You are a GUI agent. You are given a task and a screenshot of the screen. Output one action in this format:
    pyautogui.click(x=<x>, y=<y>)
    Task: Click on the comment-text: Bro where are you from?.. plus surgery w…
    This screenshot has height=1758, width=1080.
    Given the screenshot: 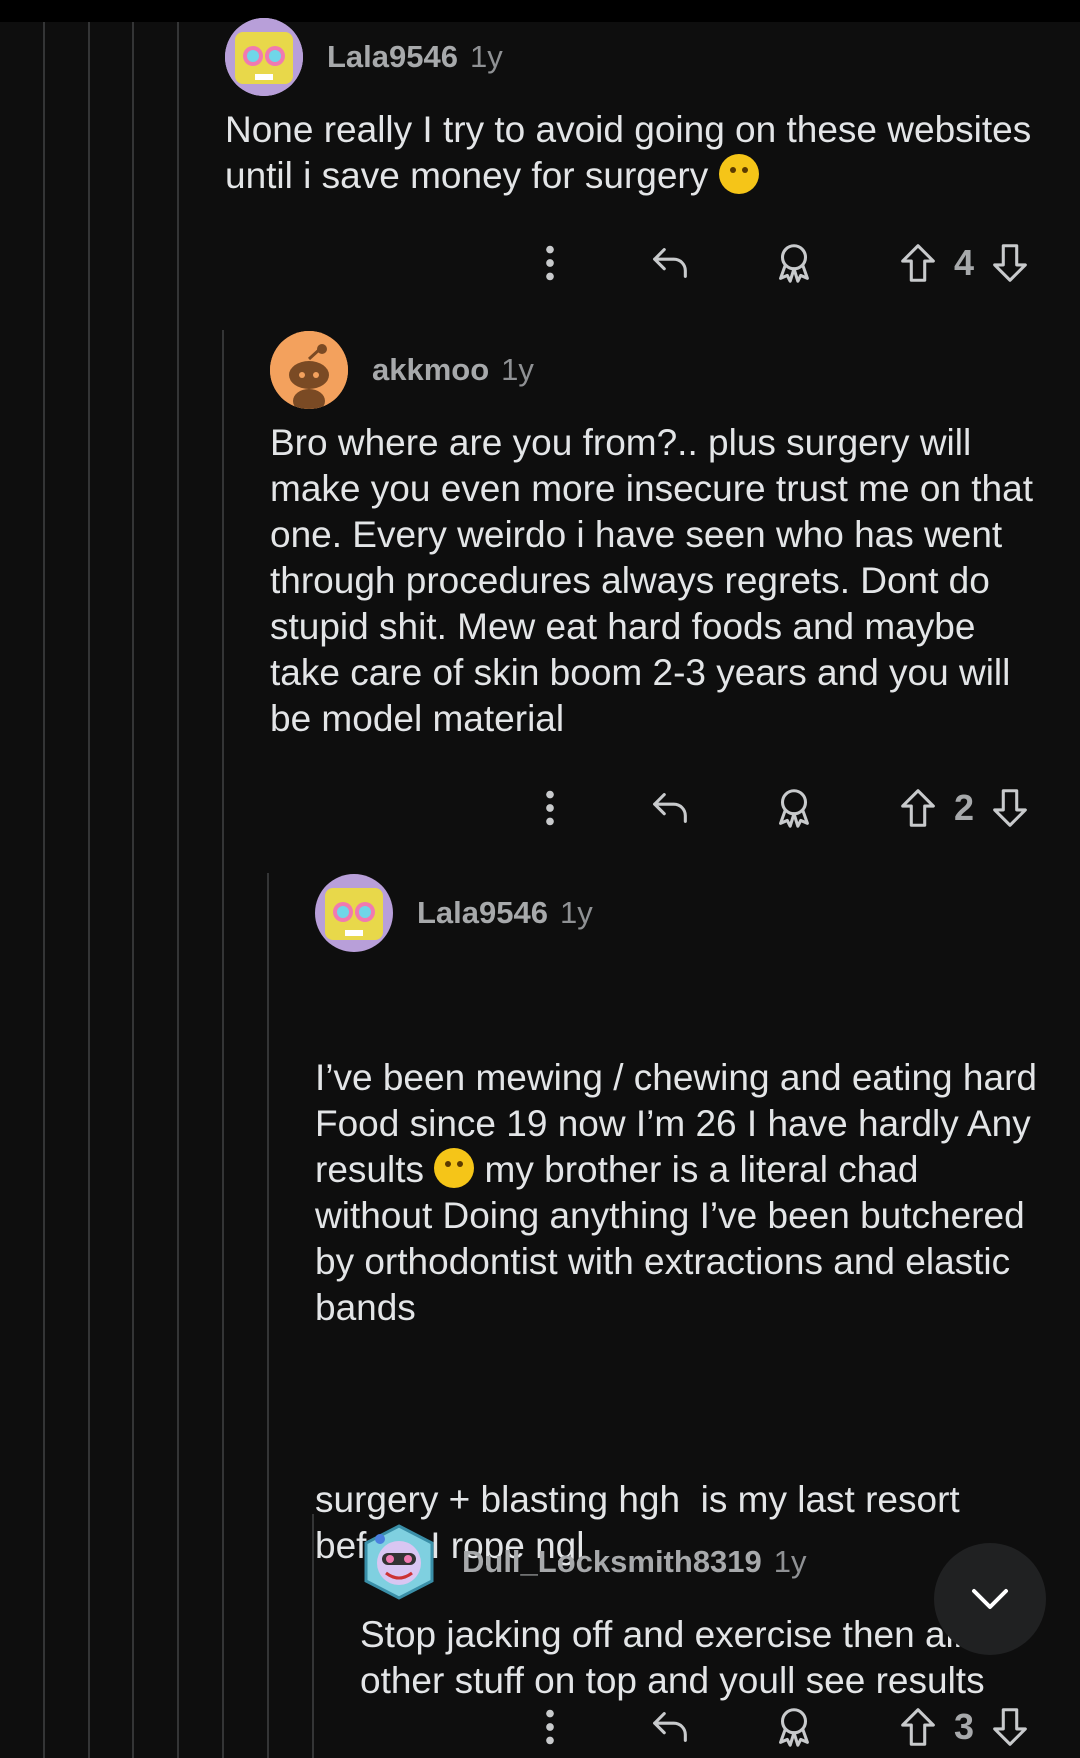 What is the action you would take?
    pyautogui.click(x=657, y=580)
    